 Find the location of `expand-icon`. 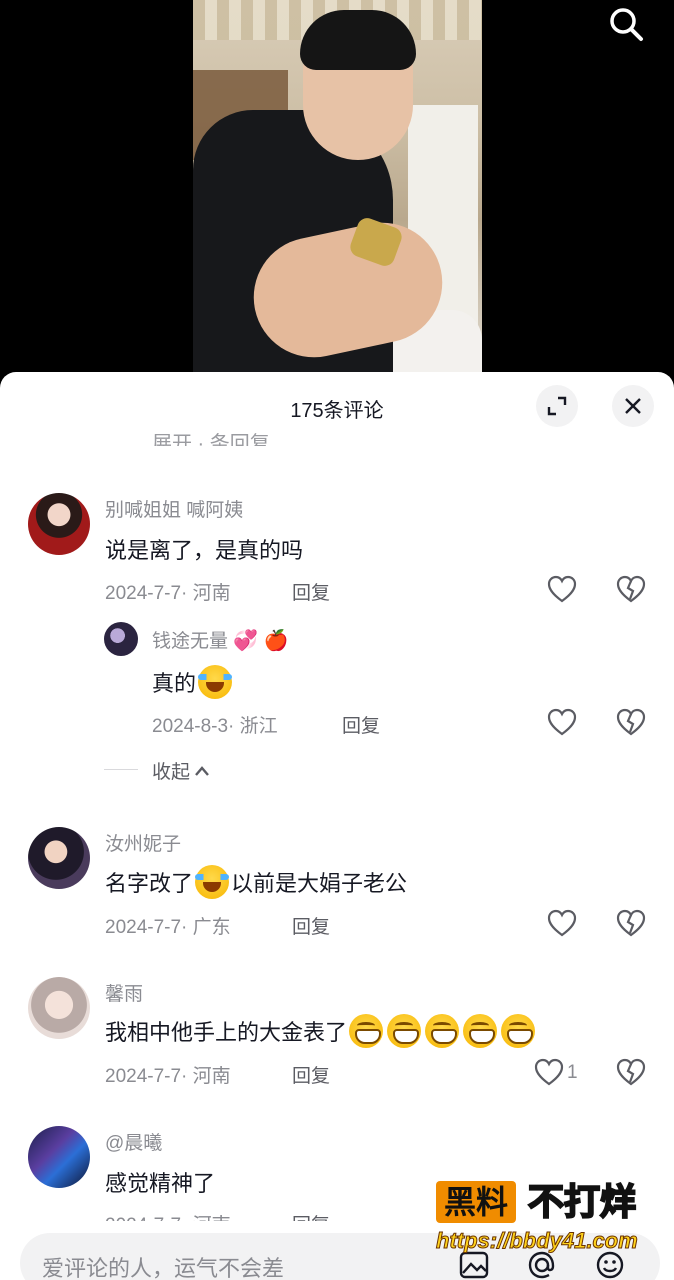

expand-icon is located at coordinates (557, 406).